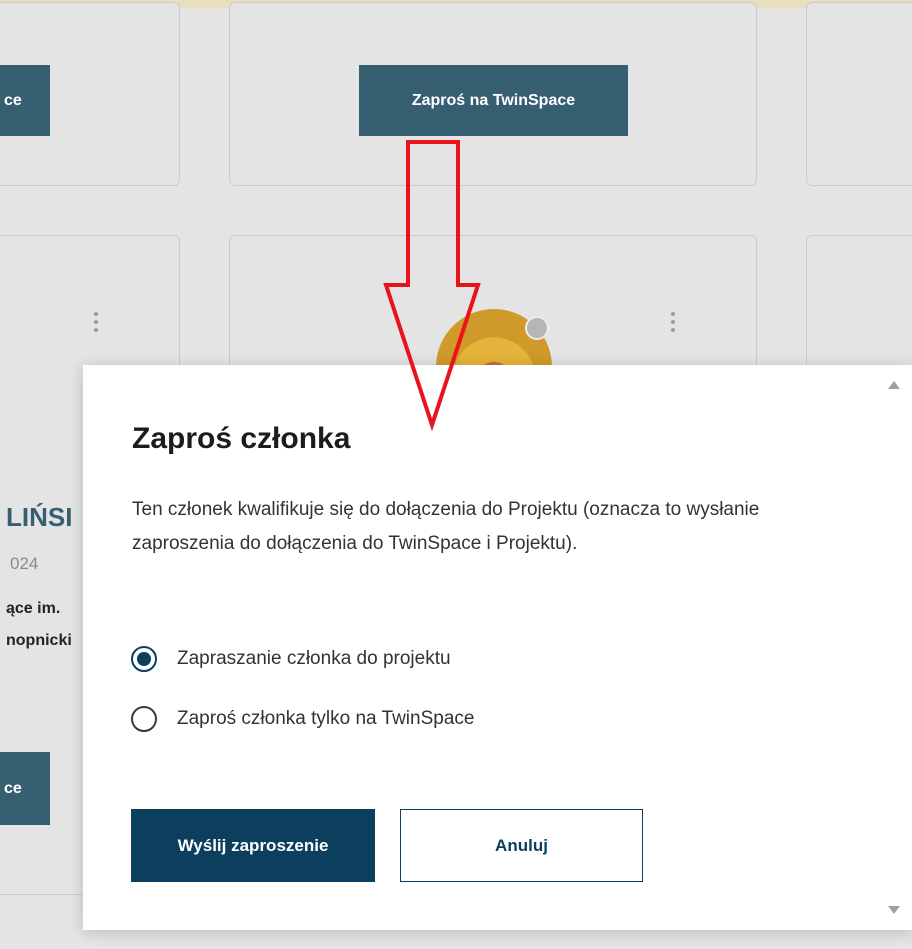 The height and width of the screenshot is (949, 912). Describe the element at coordinates (493, 100) in the screenshot. I see `invite-twinspace-button: Zaproś na TwinSpace` at that location.